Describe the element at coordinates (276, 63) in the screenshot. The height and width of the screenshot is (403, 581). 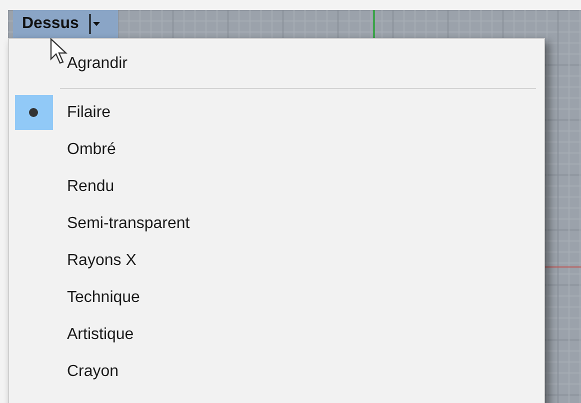
I see `menu-item: Agrandir` at that location.